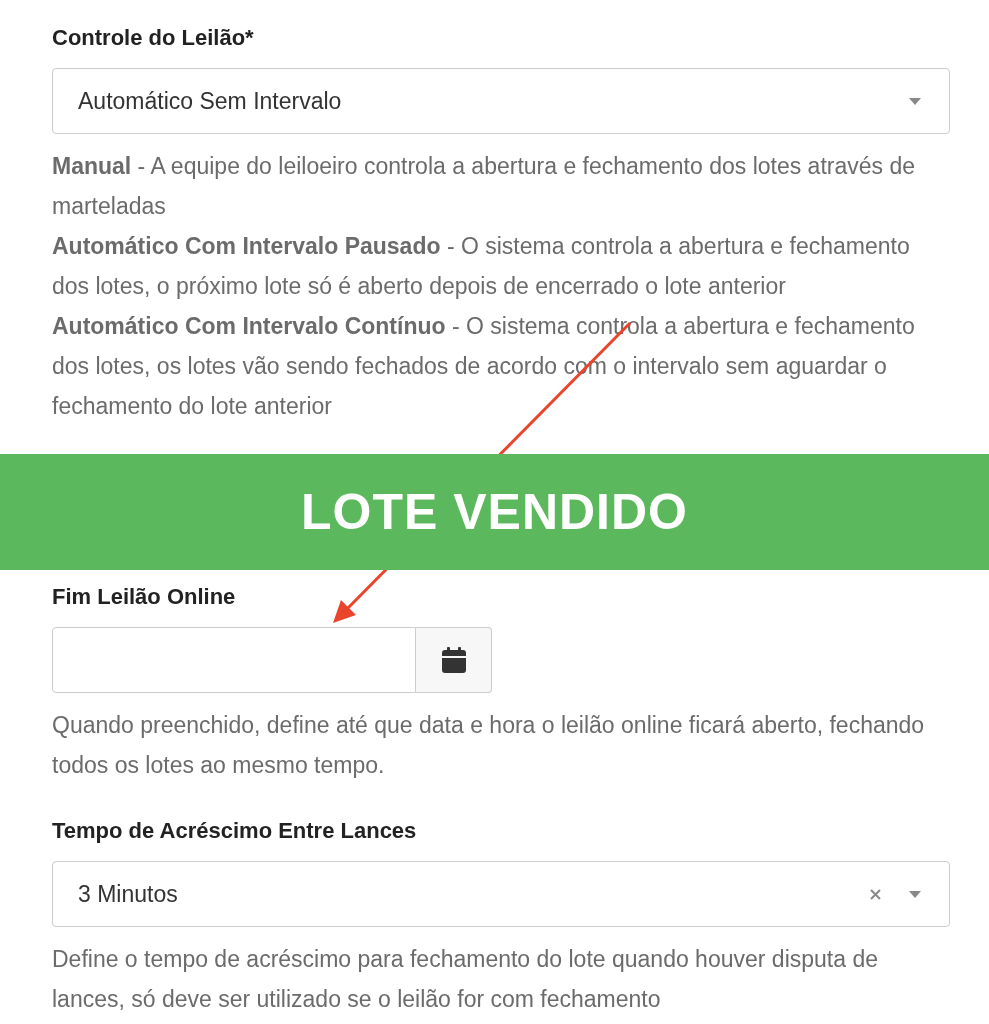 The image size is (989, 1024). Describe the element at coordinates (494, 512) in the screenshot. I see `banner-text: LOTE VENDIDO` at that location.